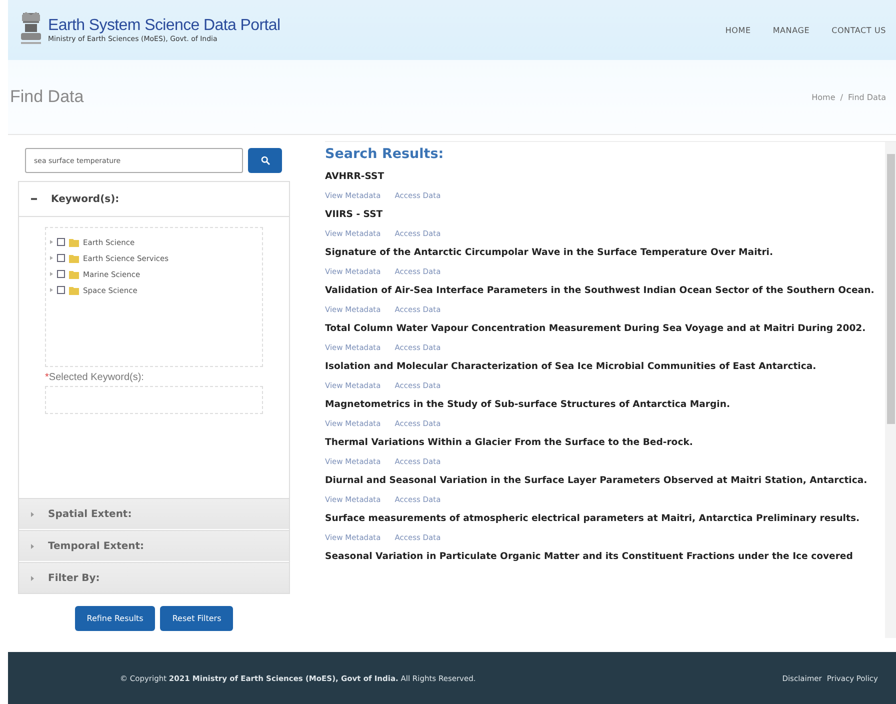 The image size is (896, 704). I want to click on result-title: Isolation and Molecular Characterization of Sea Ice Microbial Communities of East Antarctica., so click(571, 367).